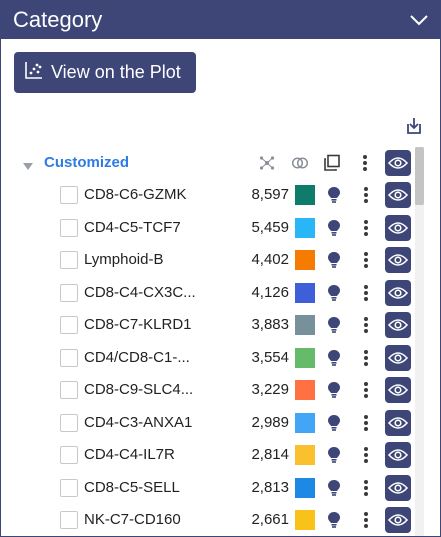 This screenshot has width=441, height=537. What do you see at coordinates (220, 228) in the screenshot?
I see `list-item: CD4-C5-TCF7 5,459` at bounding box center [220, 228].